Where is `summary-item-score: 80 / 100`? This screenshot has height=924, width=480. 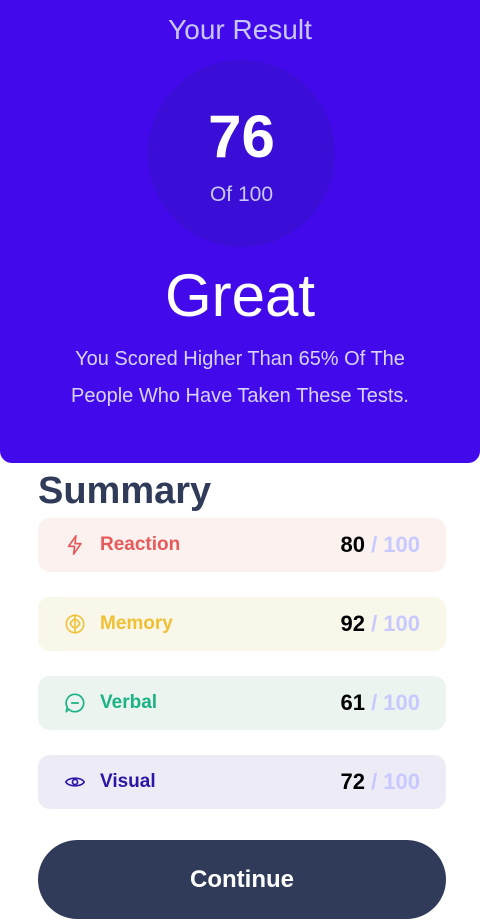 summary-item-score: 80 / 100 is located at coordinates (380, 545).